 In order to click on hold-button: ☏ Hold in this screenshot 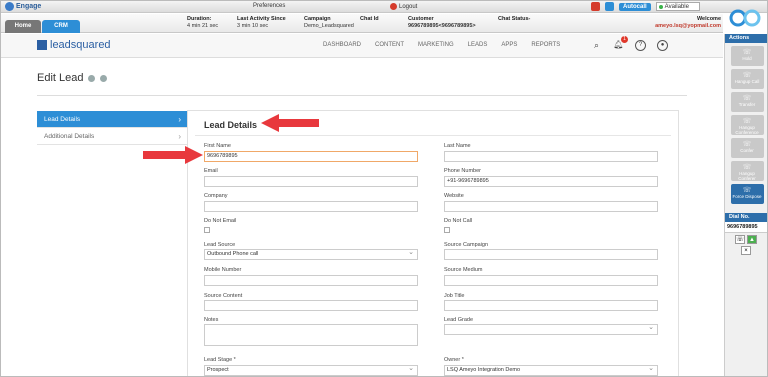, I will do `click(747, 56)`.